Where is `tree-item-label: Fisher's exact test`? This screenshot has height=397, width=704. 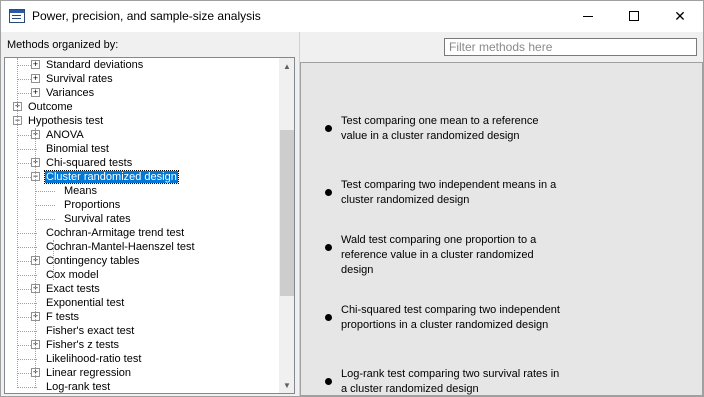
tree-item-label: Fisher's exact test is located at coordinates (90, 331).